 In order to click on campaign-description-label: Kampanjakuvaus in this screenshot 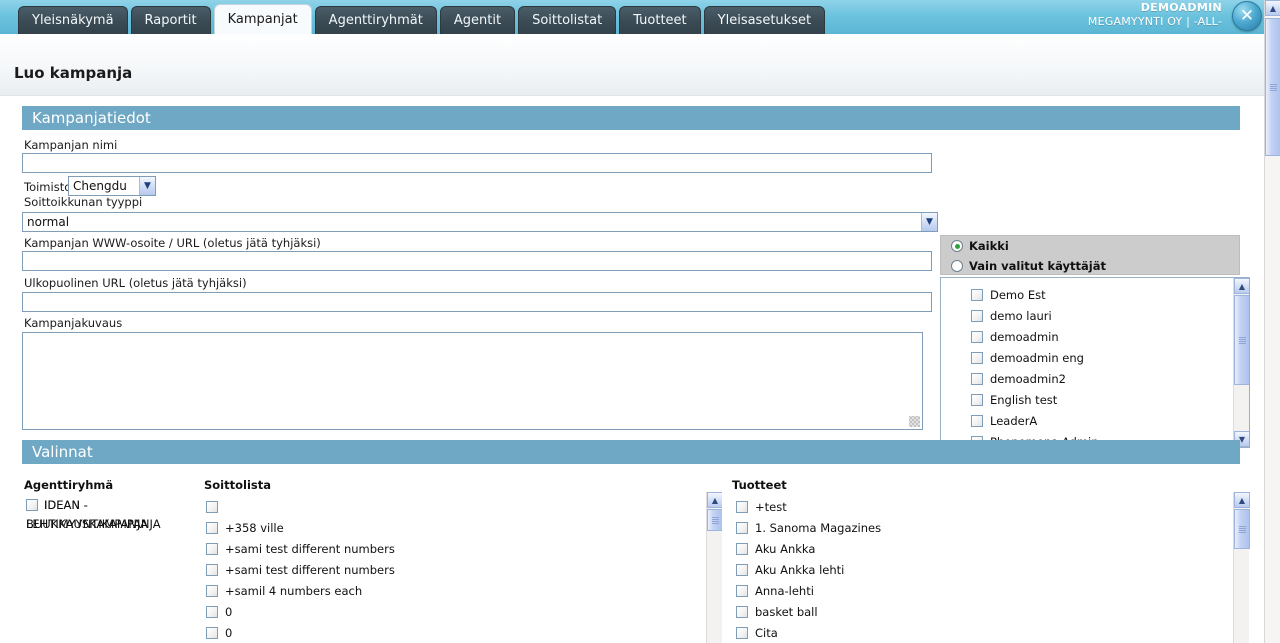, I will do `click(73, 323)`.